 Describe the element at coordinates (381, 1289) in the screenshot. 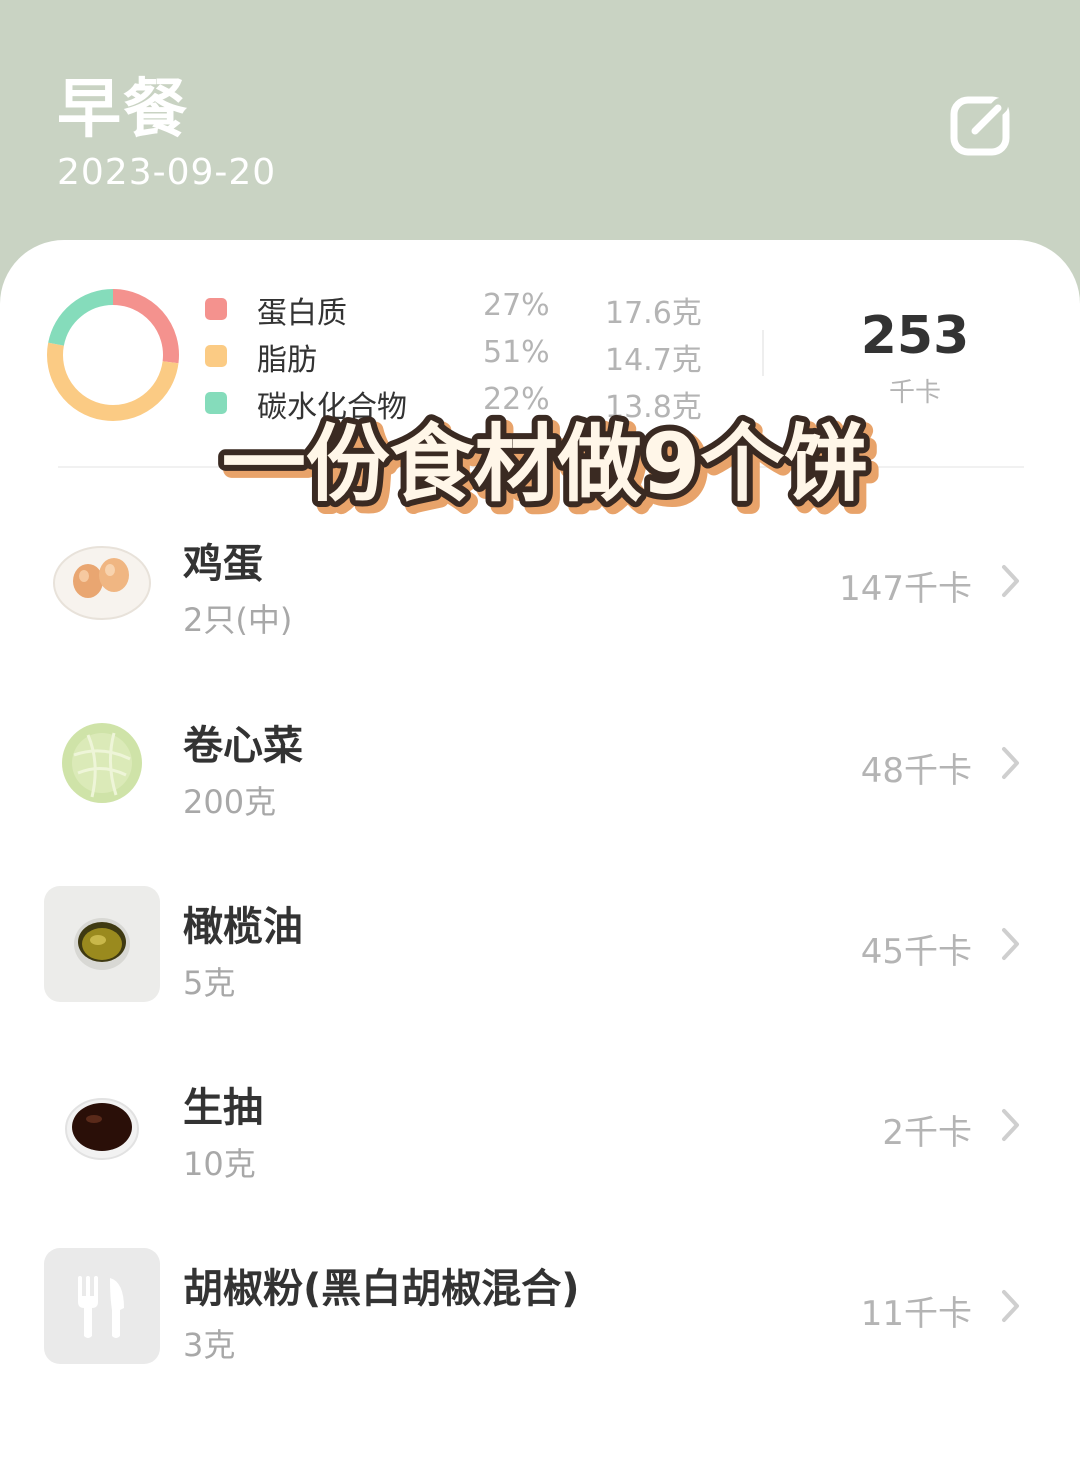

I see `food-name: 胡椒粉(黑白胡椒混合)` at that location.